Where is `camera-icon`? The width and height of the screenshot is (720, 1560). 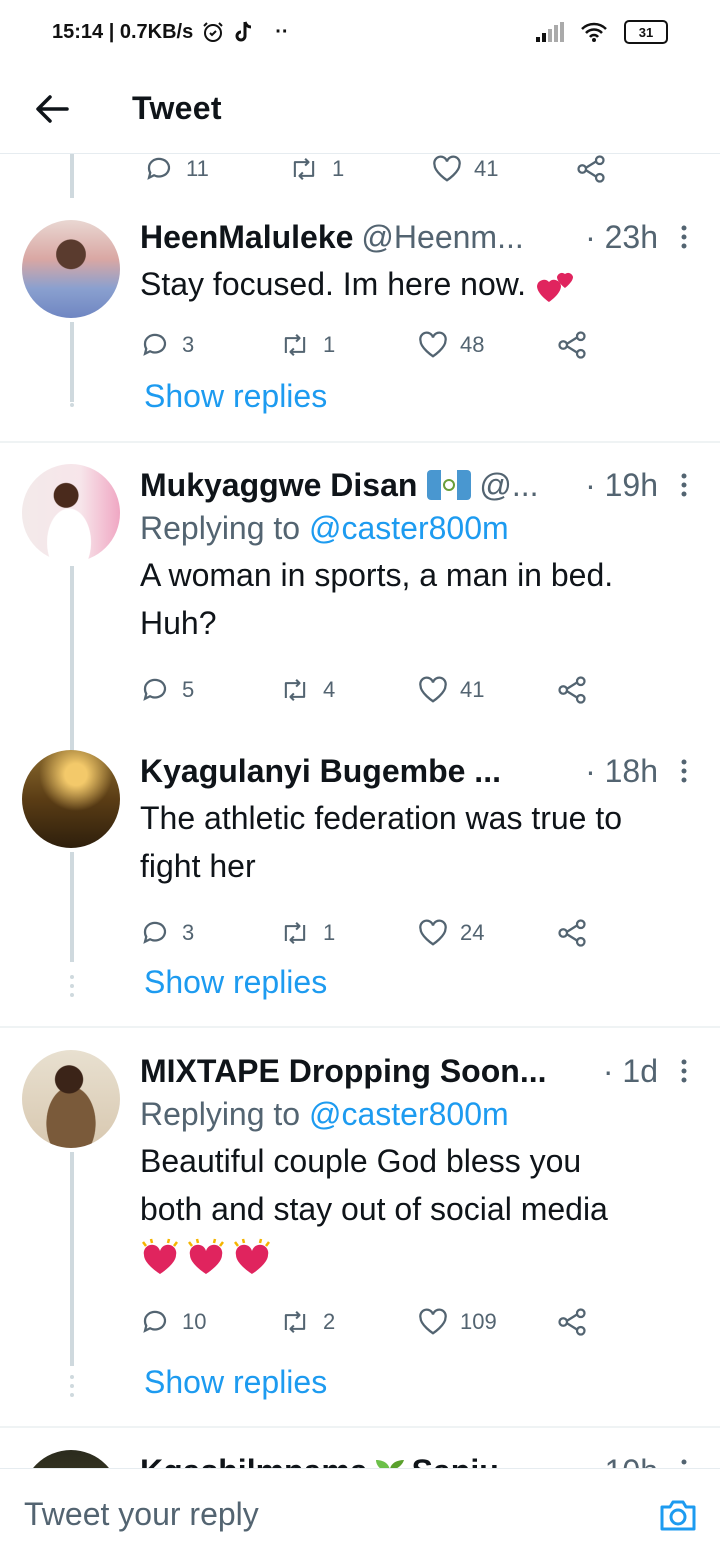
camera-icon is located at coordinates (678, 1515).